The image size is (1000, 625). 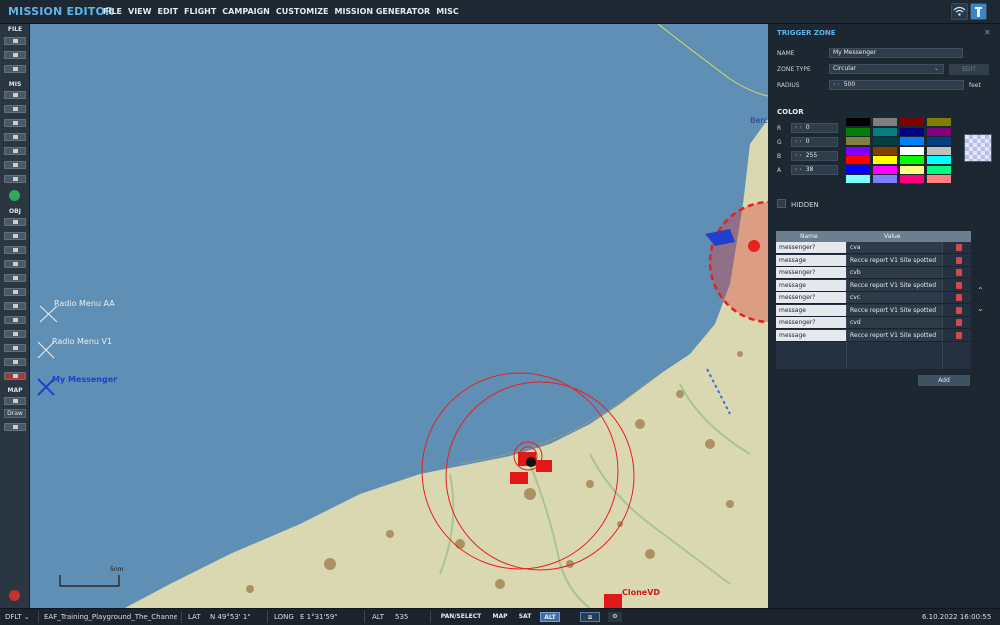 What do you see at coordinates (15, 250) in the screenshot?
I see `ship-button` at bounding box center [15, 250].